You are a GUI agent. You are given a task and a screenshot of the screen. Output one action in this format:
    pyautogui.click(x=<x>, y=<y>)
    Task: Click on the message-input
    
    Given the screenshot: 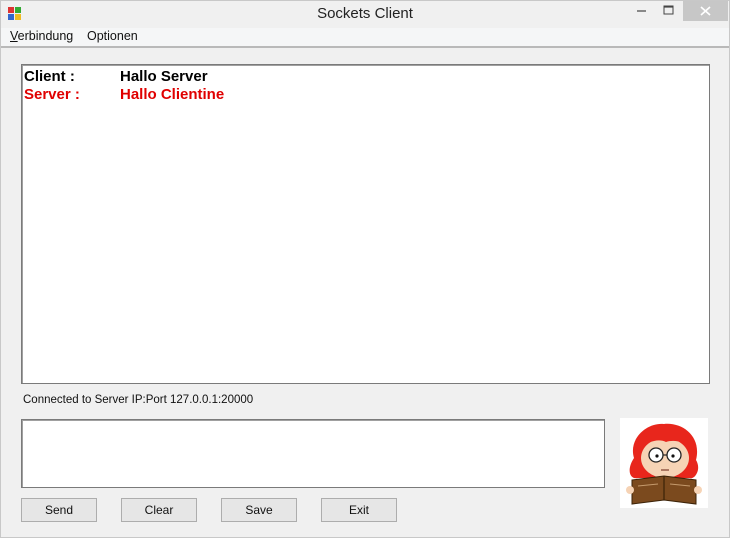 What is the action you would take?
    pyautogui.click(x=313, y=453)
    